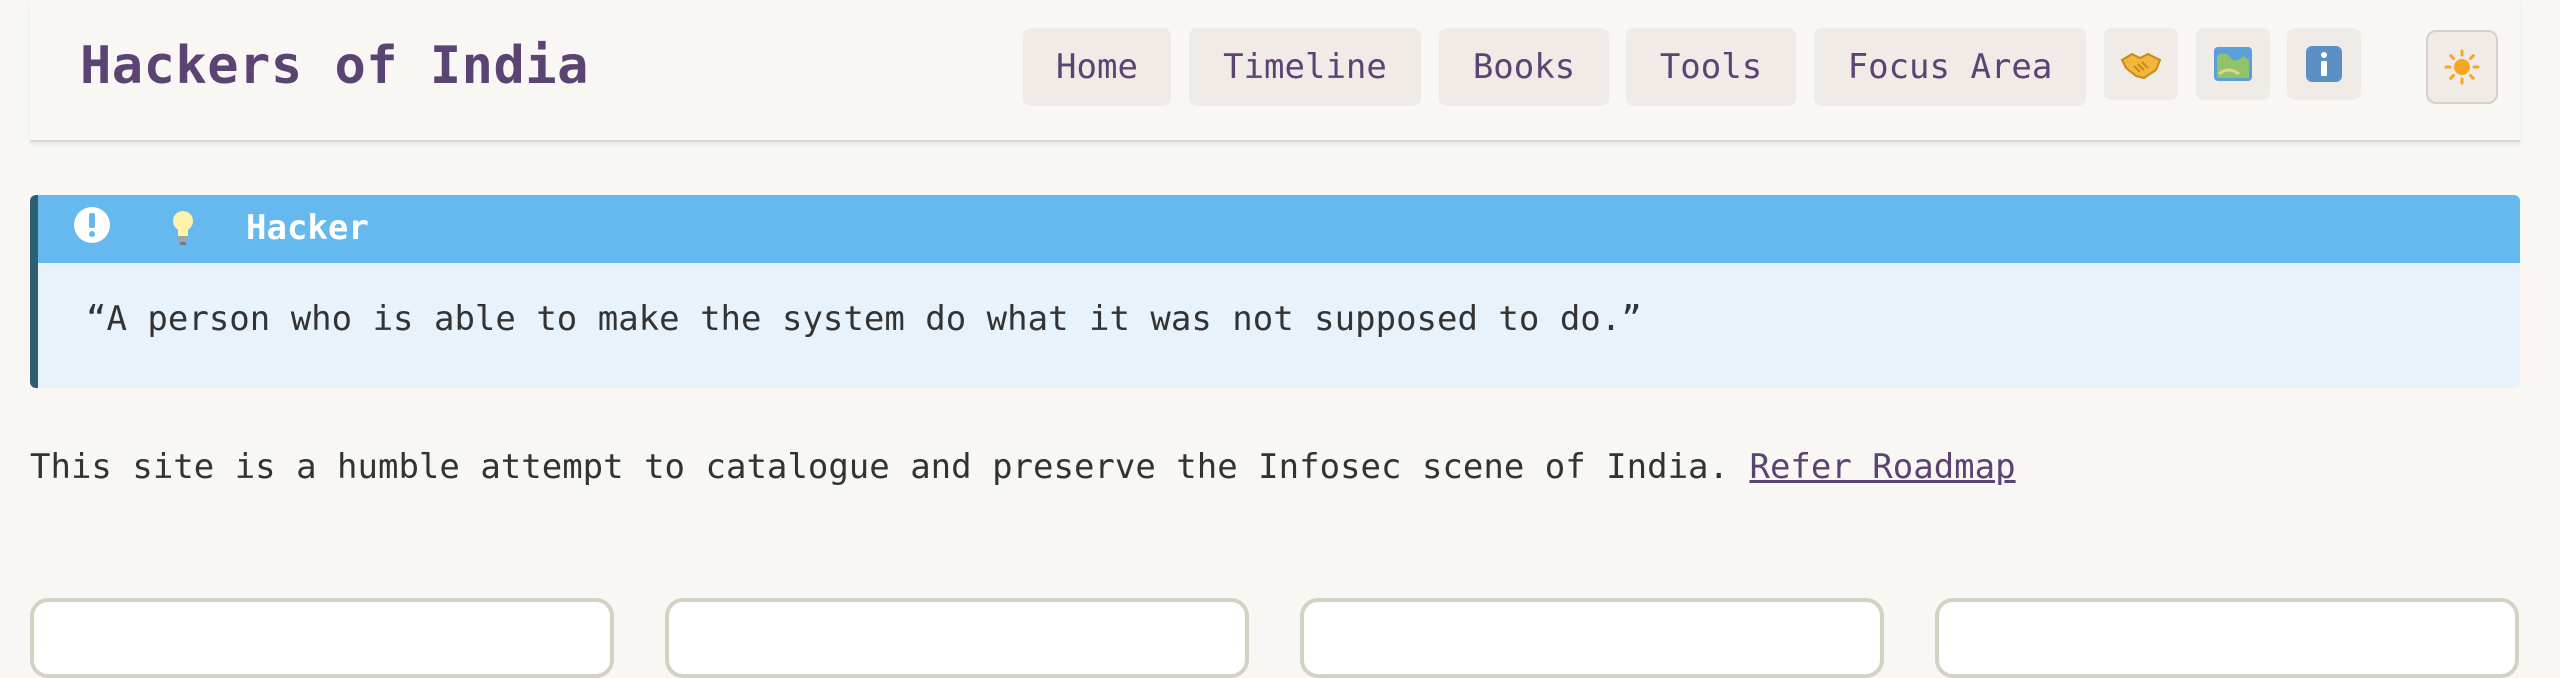  I want to click on info-icon, so click(2324, 64).